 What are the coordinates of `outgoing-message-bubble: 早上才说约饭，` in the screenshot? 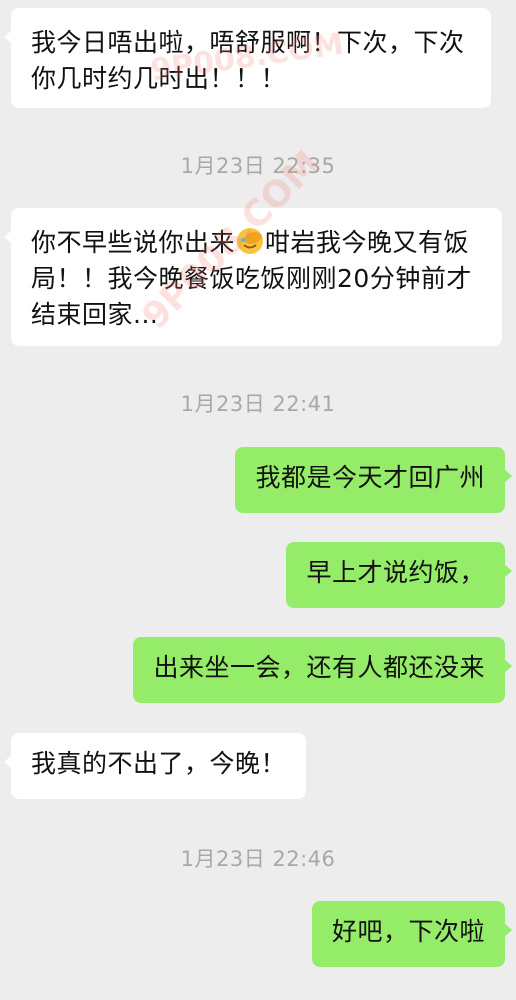 It's located at (399, 575).